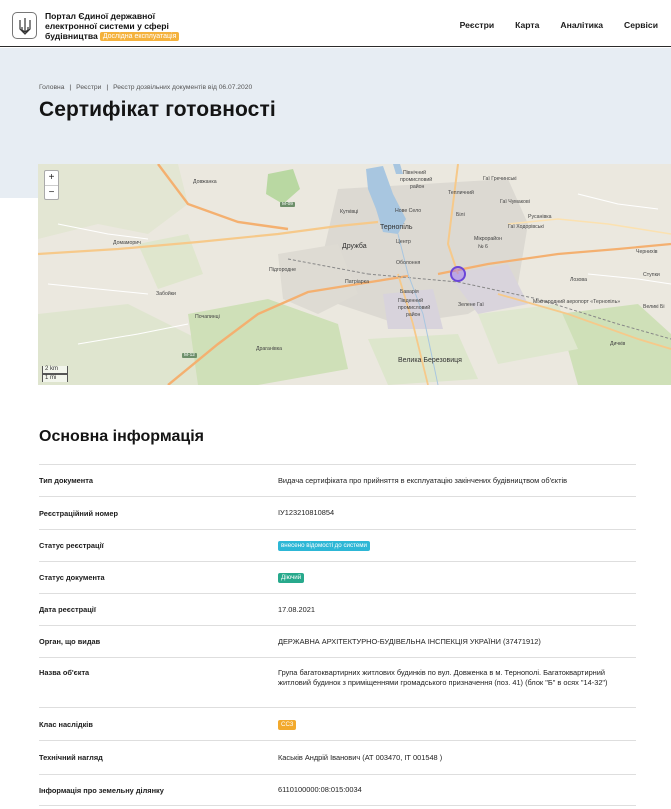  Describe the element at coordinates (413, 315) in the screenshot. I see `map-label-raion: район` at that location.